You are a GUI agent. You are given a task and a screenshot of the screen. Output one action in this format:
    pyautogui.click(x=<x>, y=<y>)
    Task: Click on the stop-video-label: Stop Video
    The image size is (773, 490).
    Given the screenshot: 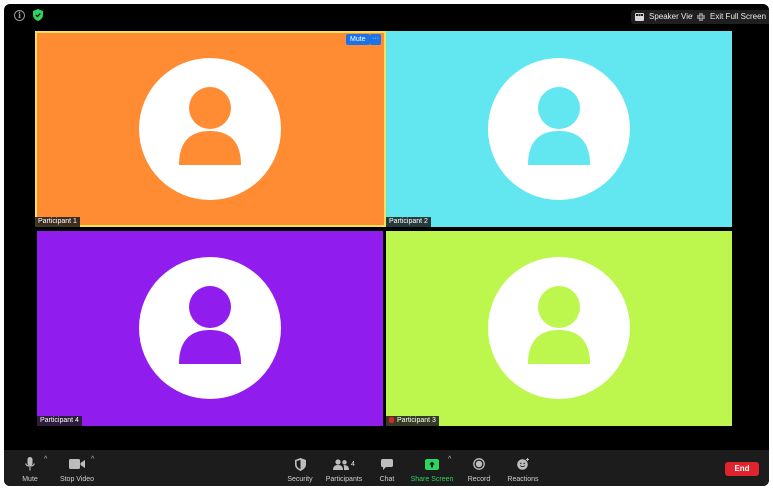 What is the action you would take?
    pyautogui.click(x=77, y=479)
    